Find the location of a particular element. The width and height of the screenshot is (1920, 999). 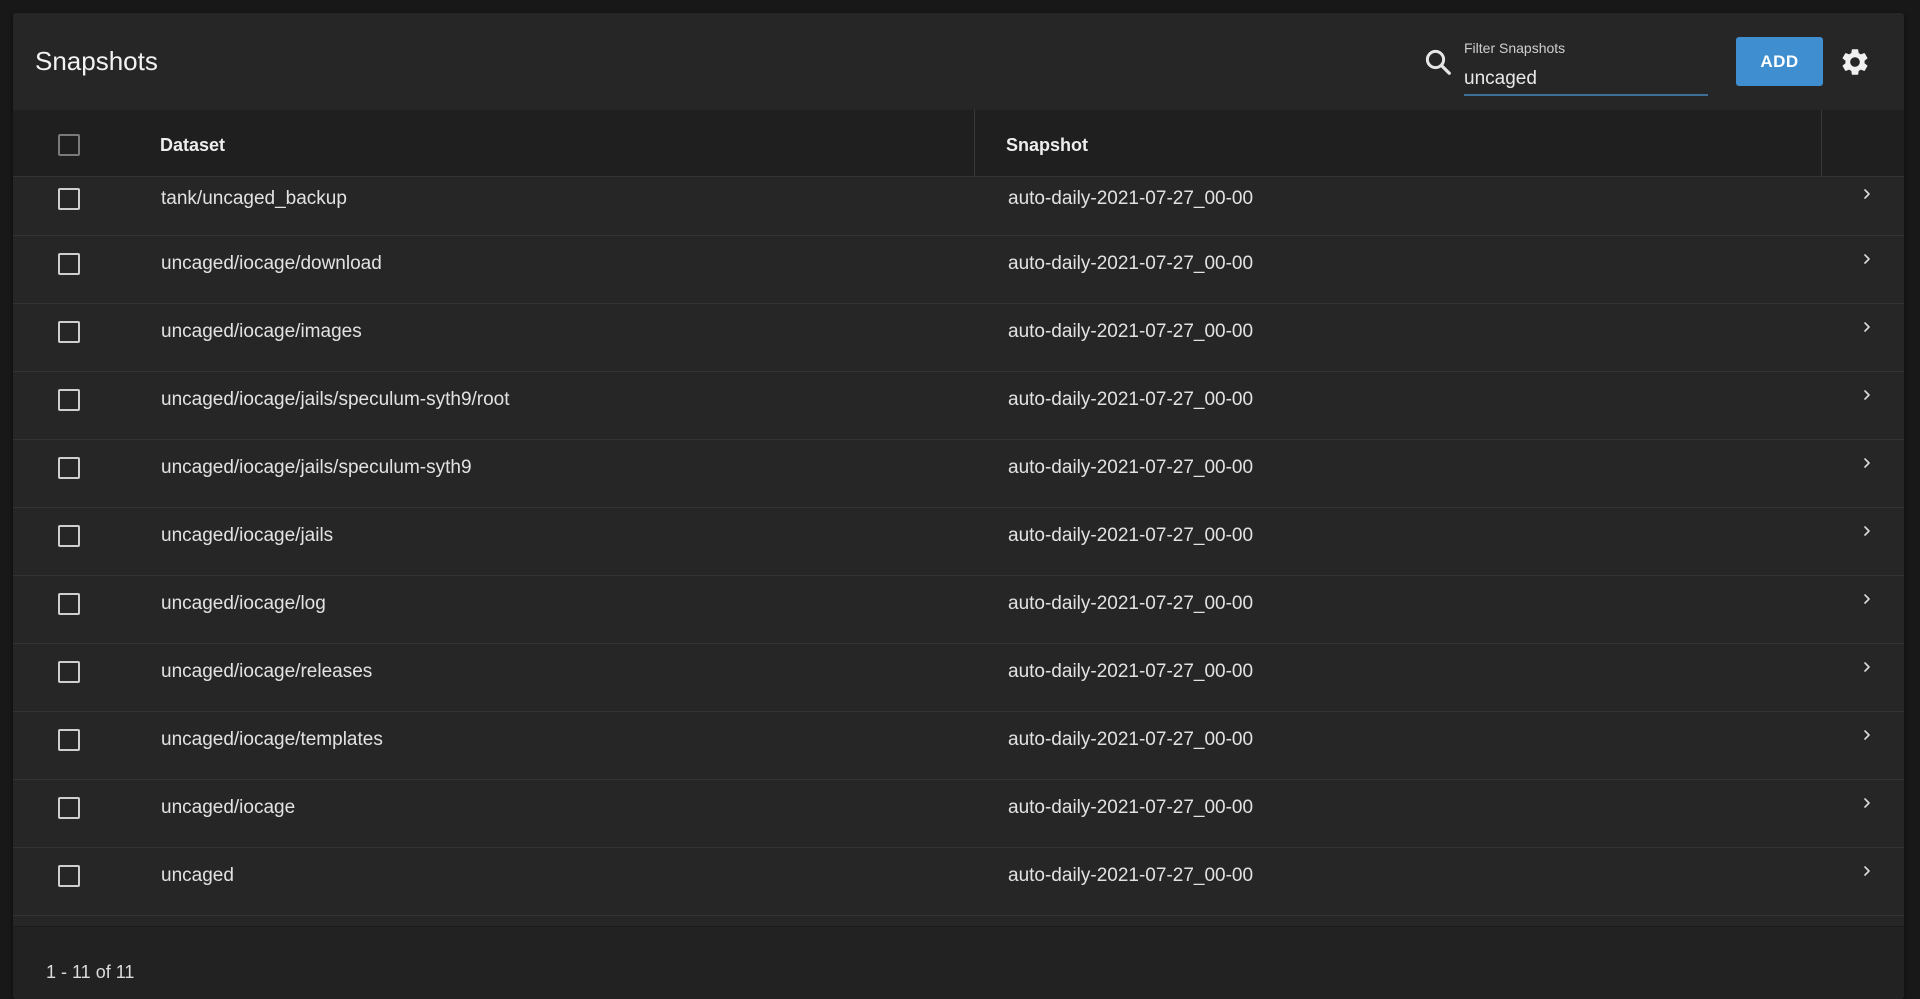

filter-field: Filter Snapshots is located at coordinates (1586, 61).